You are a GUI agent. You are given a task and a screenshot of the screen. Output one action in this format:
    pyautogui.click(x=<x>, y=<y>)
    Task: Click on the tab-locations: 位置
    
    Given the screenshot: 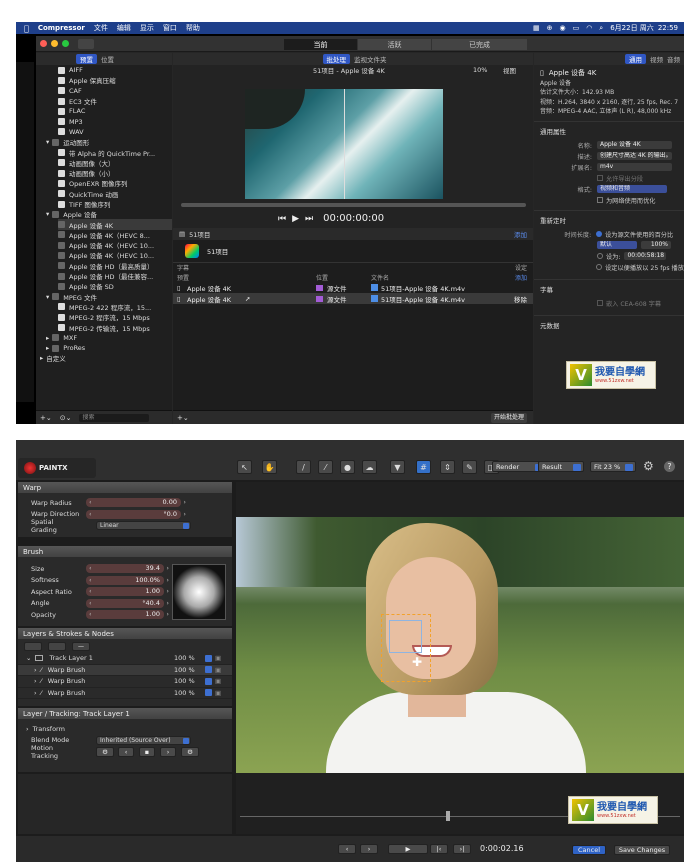 What is the action you would take?
    pyautogui.click(x=107, y=59)
    